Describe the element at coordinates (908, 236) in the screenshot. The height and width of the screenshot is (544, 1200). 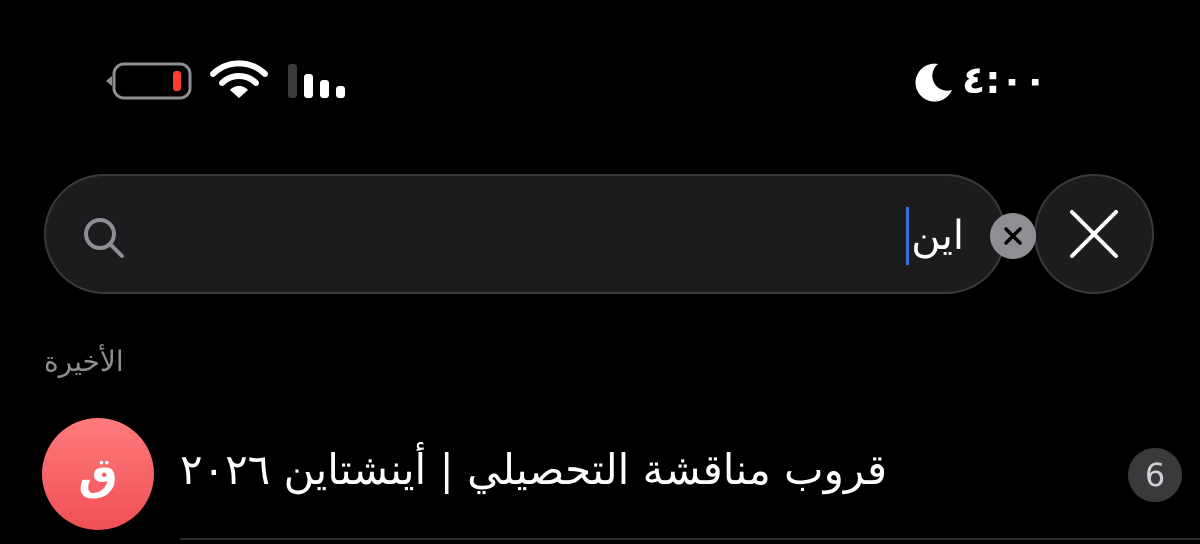
I see `text-caret` at that location.